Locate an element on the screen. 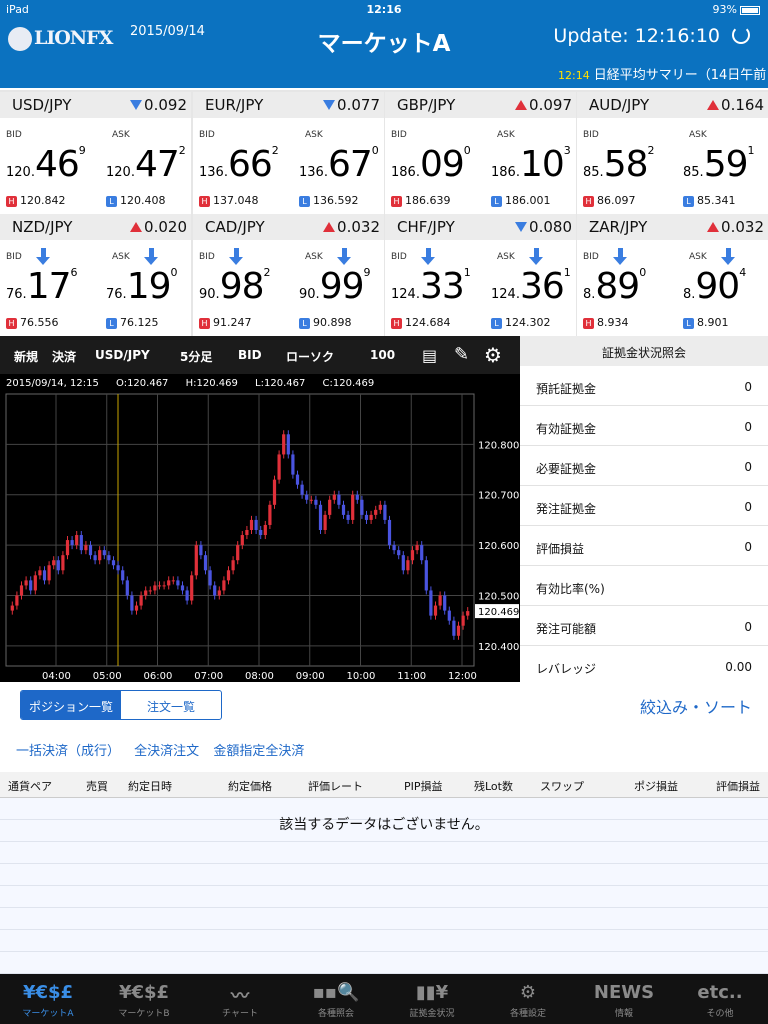  pencil-icon: ✎ is located at coordinates (461, 354).